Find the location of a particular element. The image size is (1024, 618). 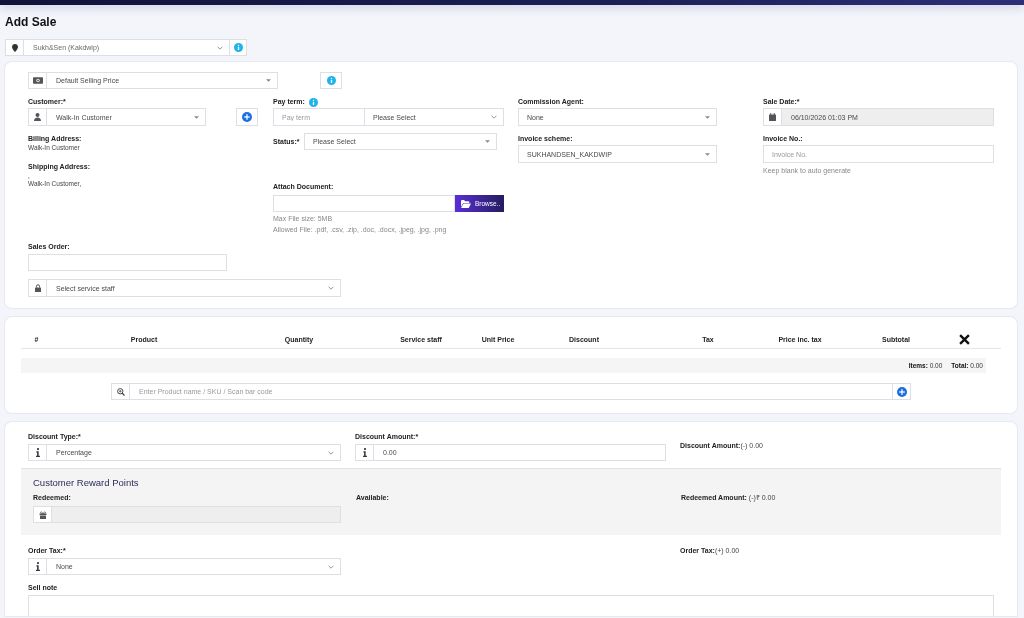

search-icon is located at coordinates (120, 391).